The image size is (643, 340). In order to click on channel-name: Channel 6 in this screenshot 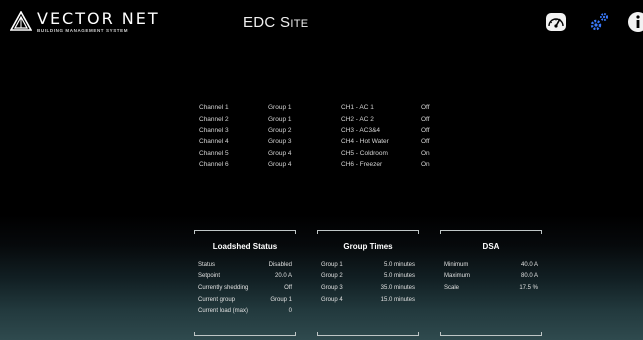, I will do `click(214, 165)`.